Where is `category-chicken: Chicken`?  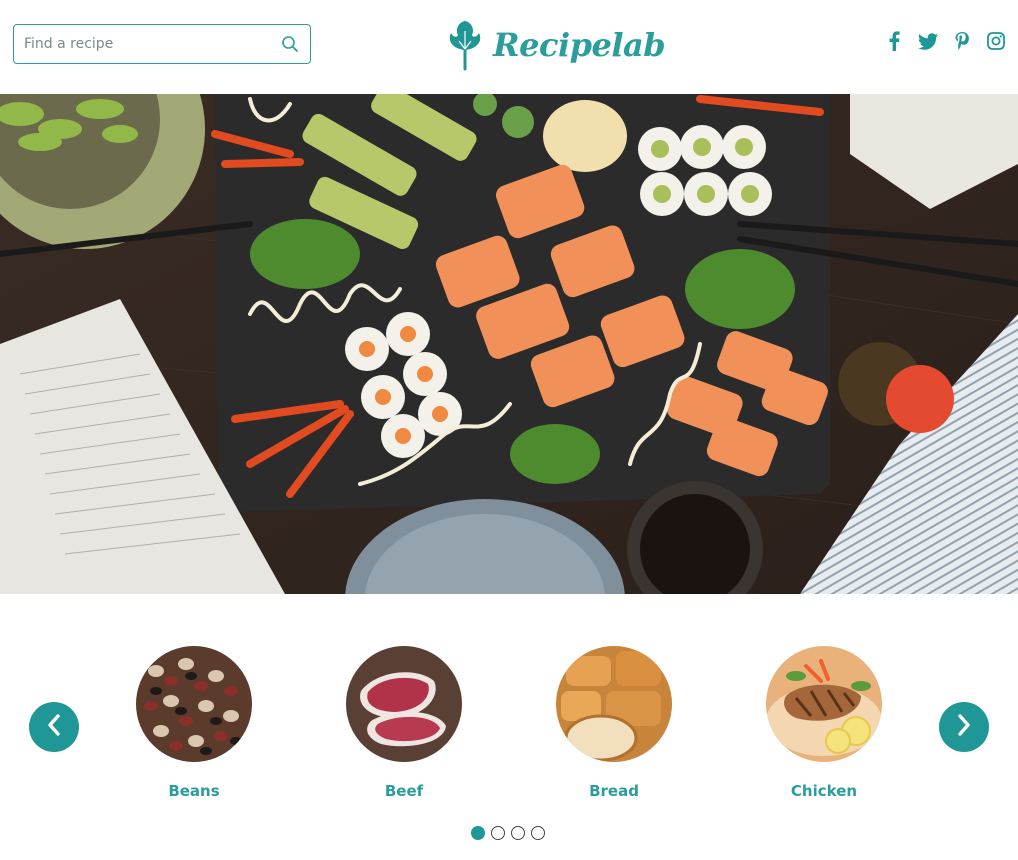 category-chicken: Chicken is located at coordinates (824, 723).